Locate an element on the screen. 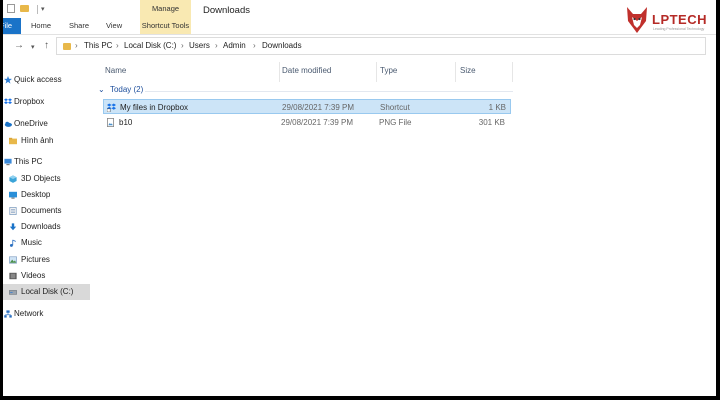  logo-name: LPTECH is located at coordinates (679, 19).